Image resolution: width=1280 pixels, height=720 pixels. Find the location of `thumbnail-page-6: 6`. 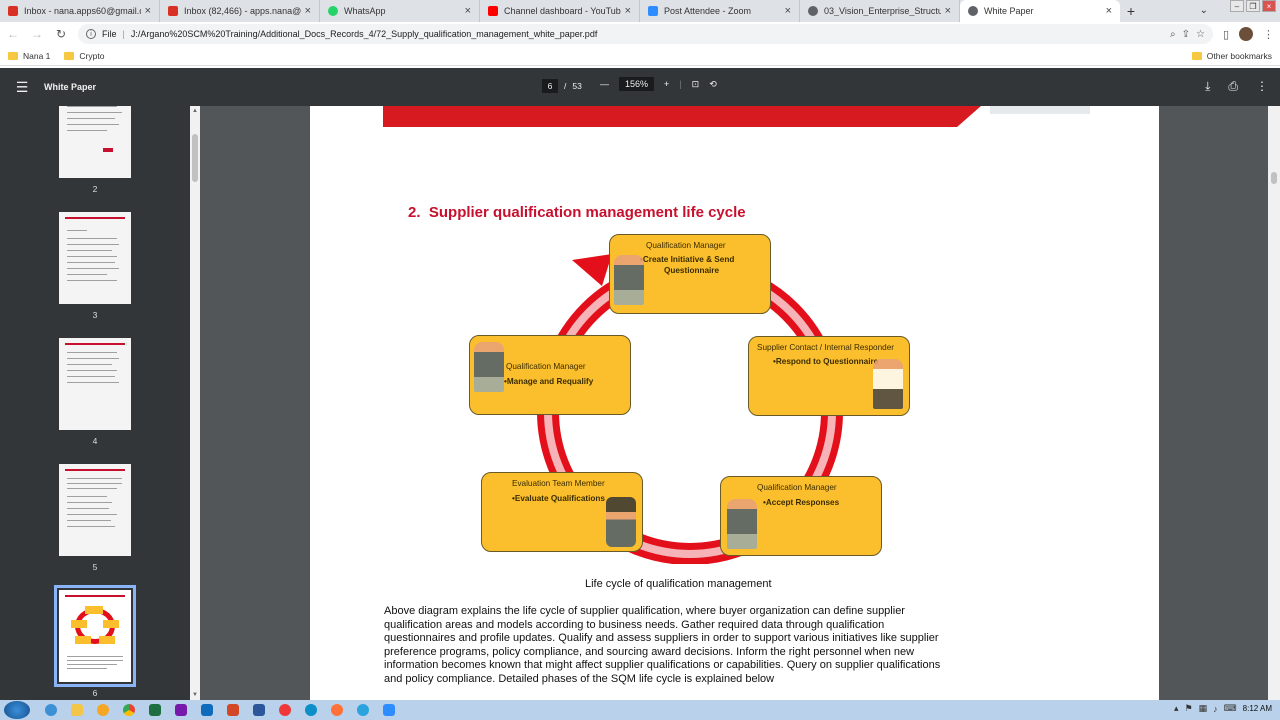

thumbnail-page-6: 6 is located at coordinates (95, 641).